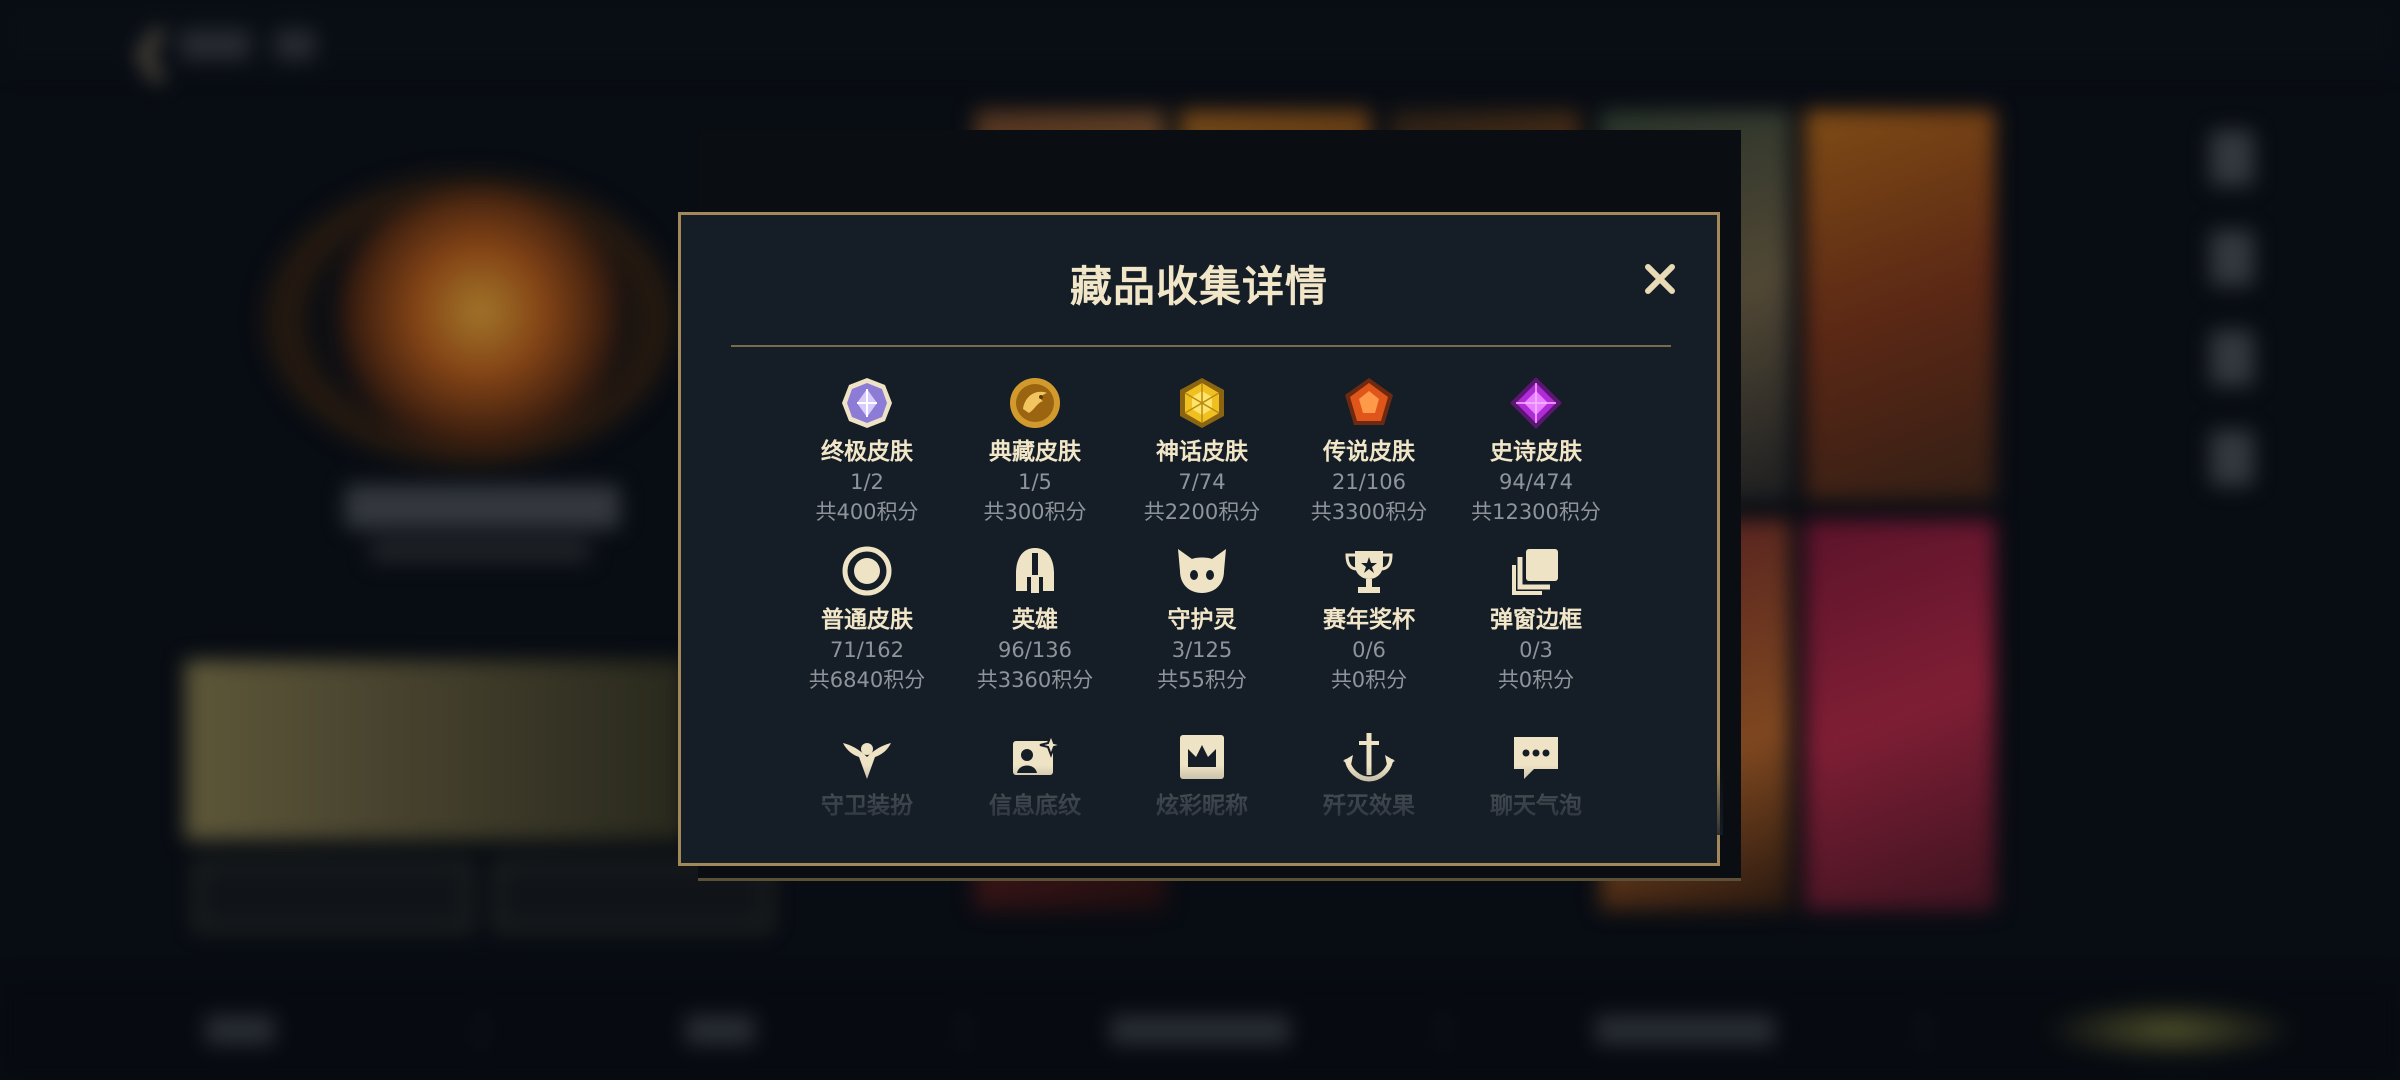 Image resolution: width=2400 pixels, height=1080 pixels. Describe the element at coordinates (1035, 650) in the screenshot. I see `item-count: 96/136` at that location.